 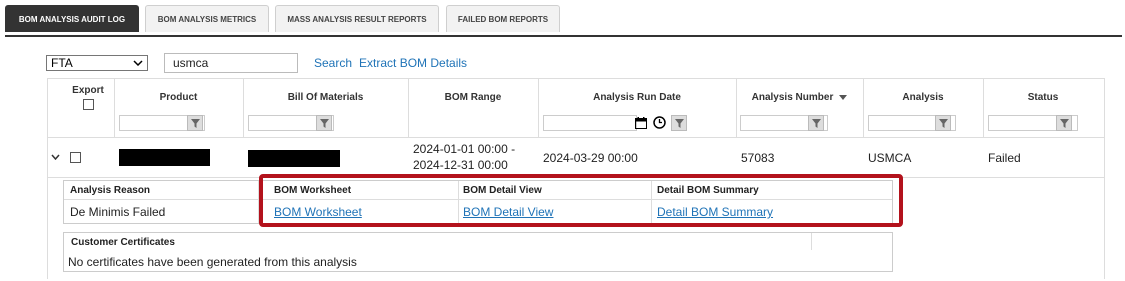 I want to click on tab-bom-analysis-metrics: BOM ANALYSIS METRICS, so click(x=207, y=18).